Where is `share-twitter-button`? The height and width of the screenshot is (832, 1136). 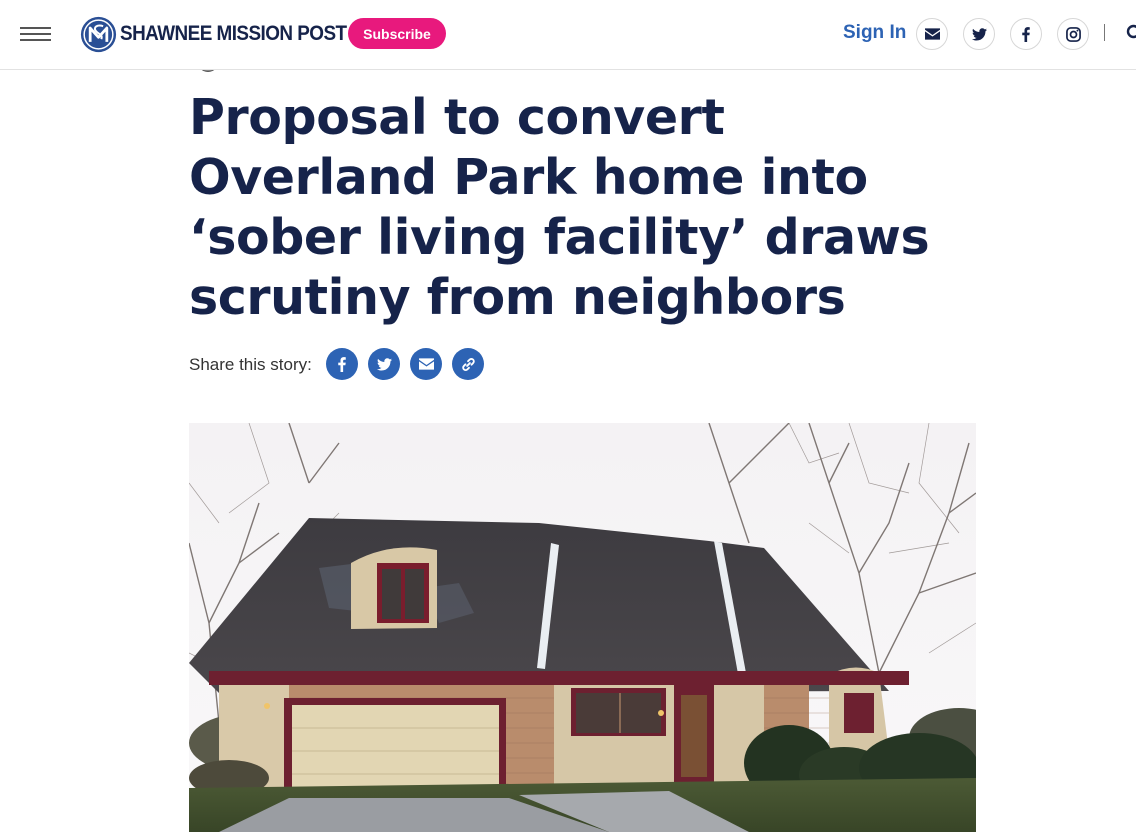 share-twitter-button is located at coordinates (384, 364).